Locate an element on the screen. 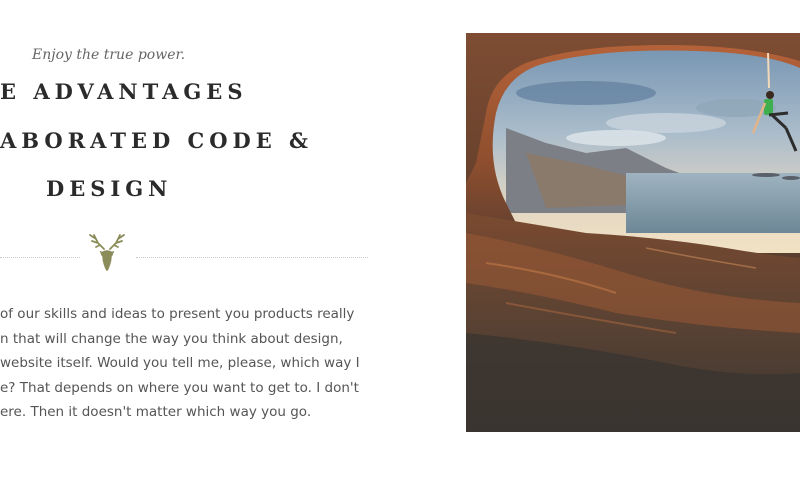  deer-head-icon is located at coordinates (107, 251).